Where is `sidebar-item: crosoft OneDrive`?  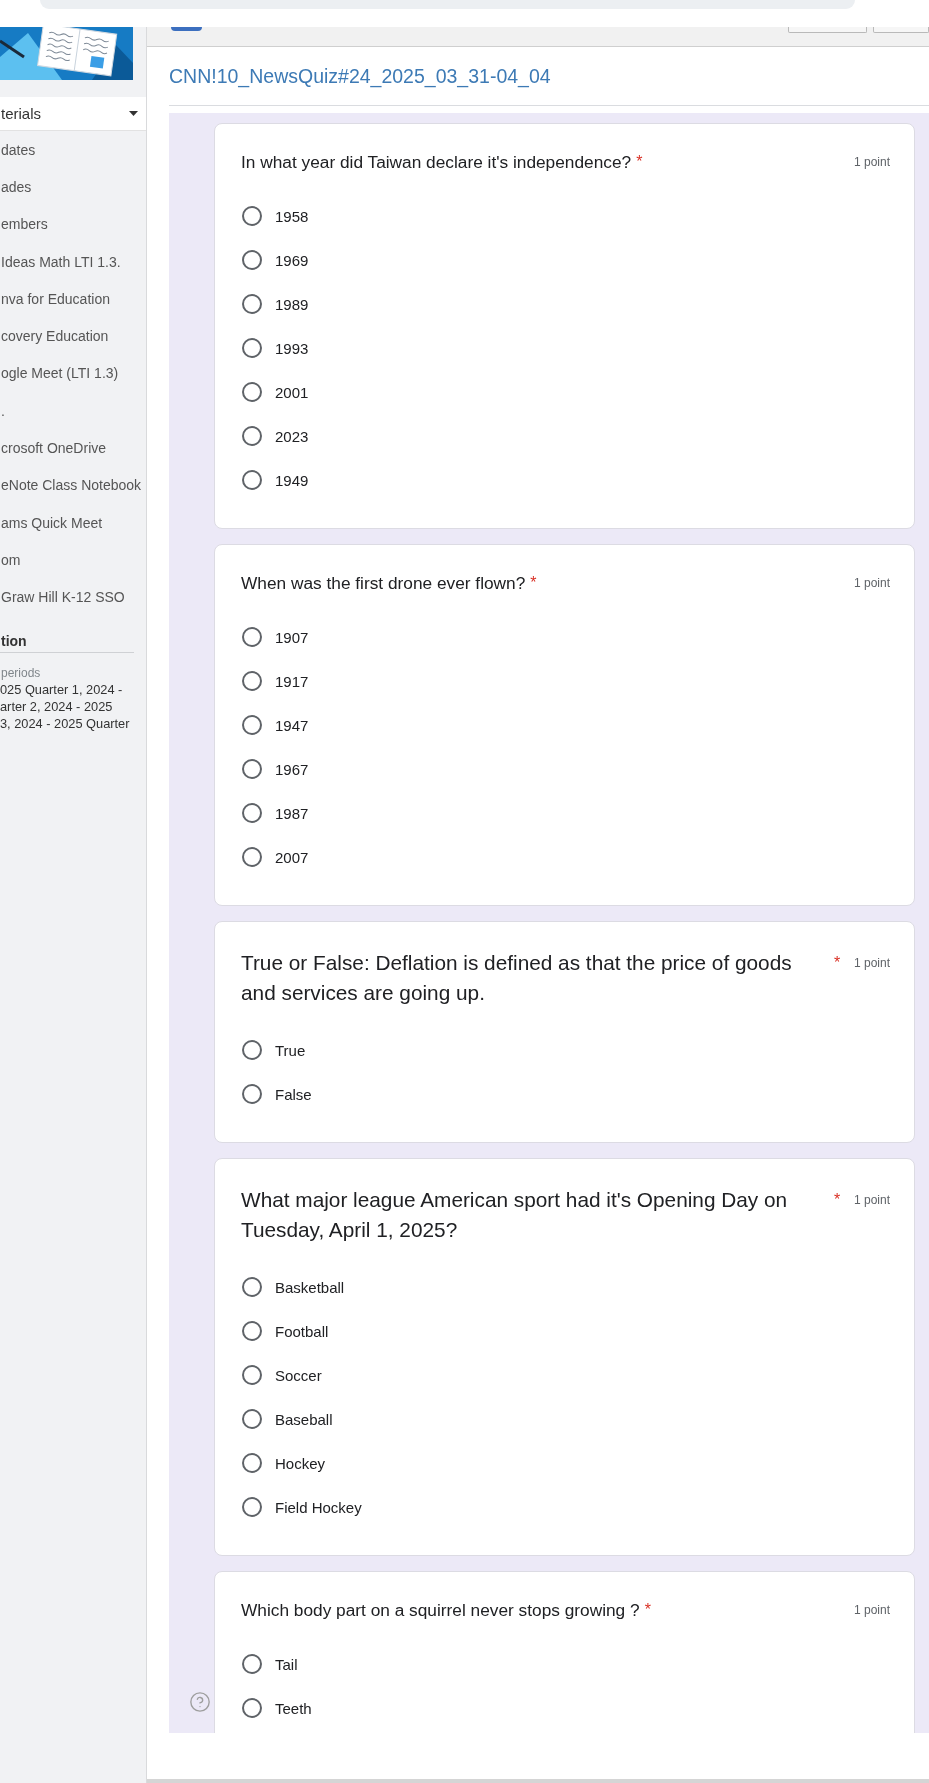 sidebar-item: crosoft OneDrive is located at coordinates (53, 448).